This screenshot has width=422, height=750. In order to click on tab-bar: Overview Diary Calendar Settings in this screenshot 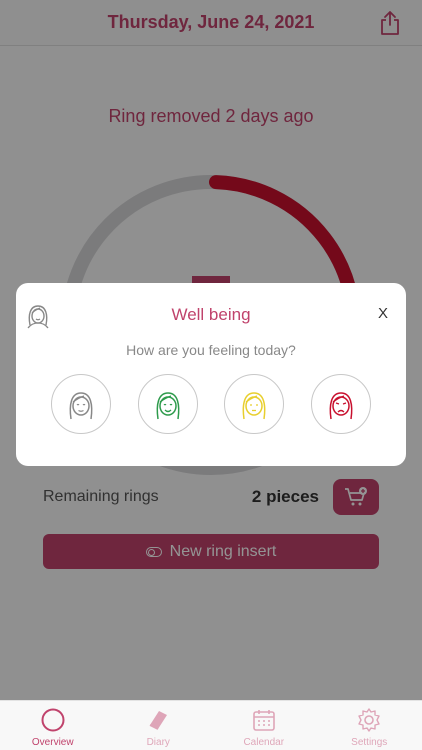, I will do `click(211, 725)`.